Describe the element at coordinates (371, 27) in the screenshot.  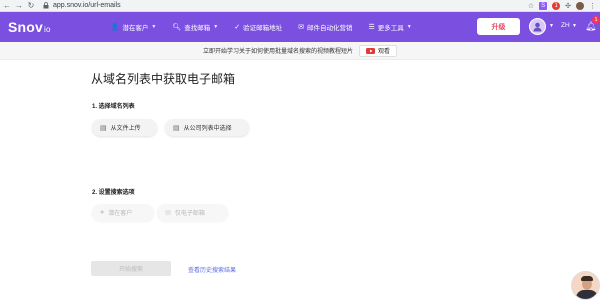
I see `list-icon: ☰` at that location.